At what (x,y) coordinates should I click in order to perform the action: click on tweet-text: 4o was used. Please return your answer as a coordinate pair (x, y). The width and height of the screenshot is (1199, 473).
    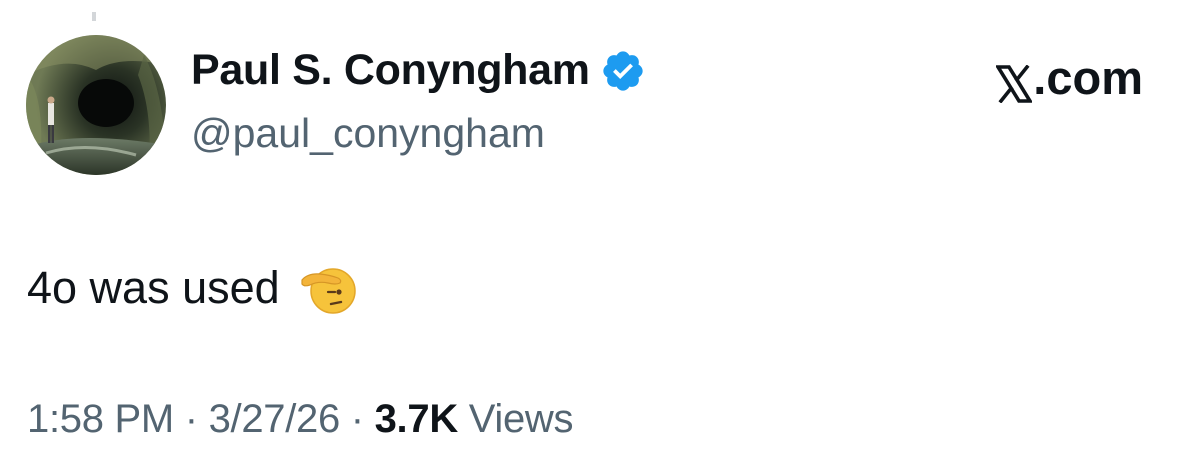
    Looking at the image, I should click on (153, 287).